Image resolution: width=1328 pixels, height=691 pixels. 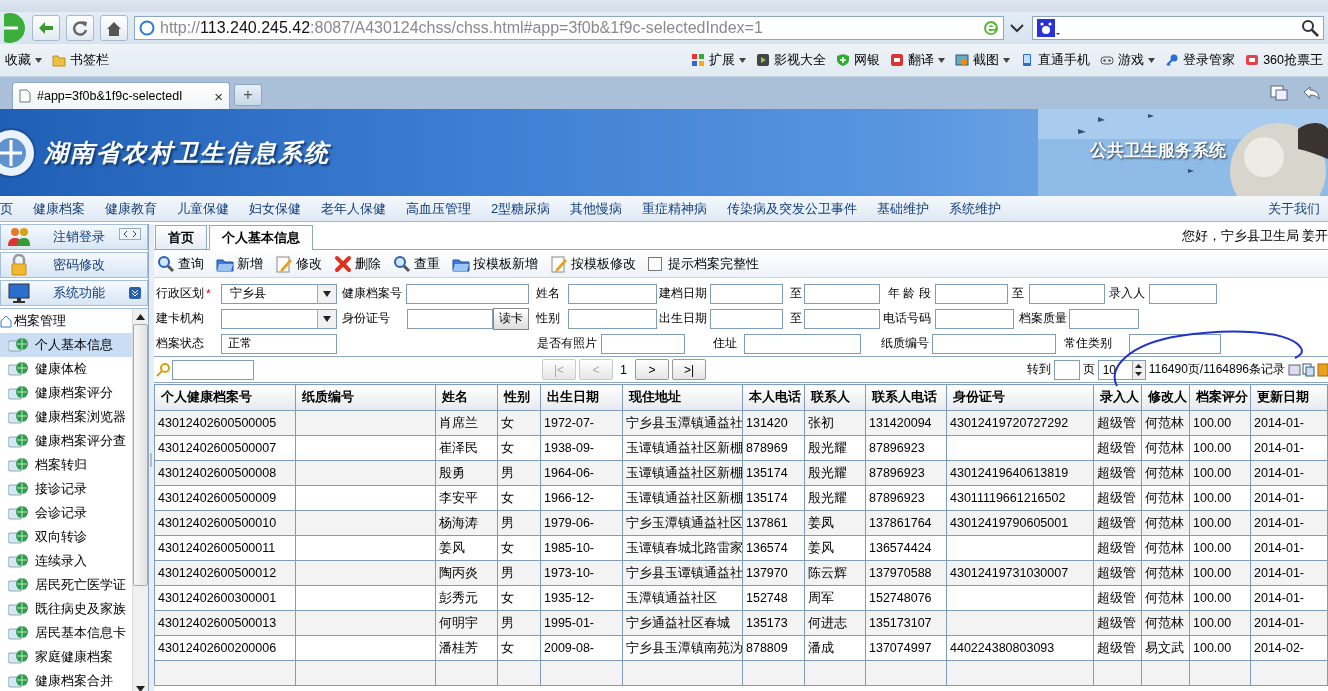 What do you see at coordinates (983, 60) in the screenshot?
I see `bookmark-item: 截图` at bounding box center [983, 60].